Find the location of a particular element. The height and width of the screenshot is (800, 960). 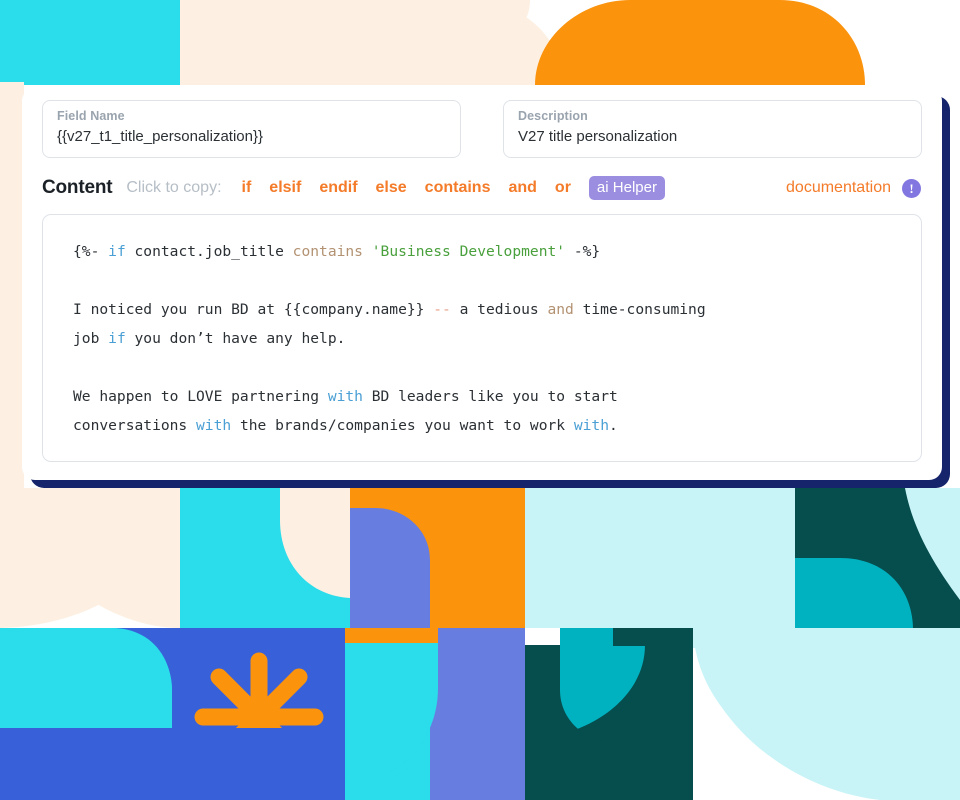

description-input: Description V27 title personalization is located at coordinates (712, 129).